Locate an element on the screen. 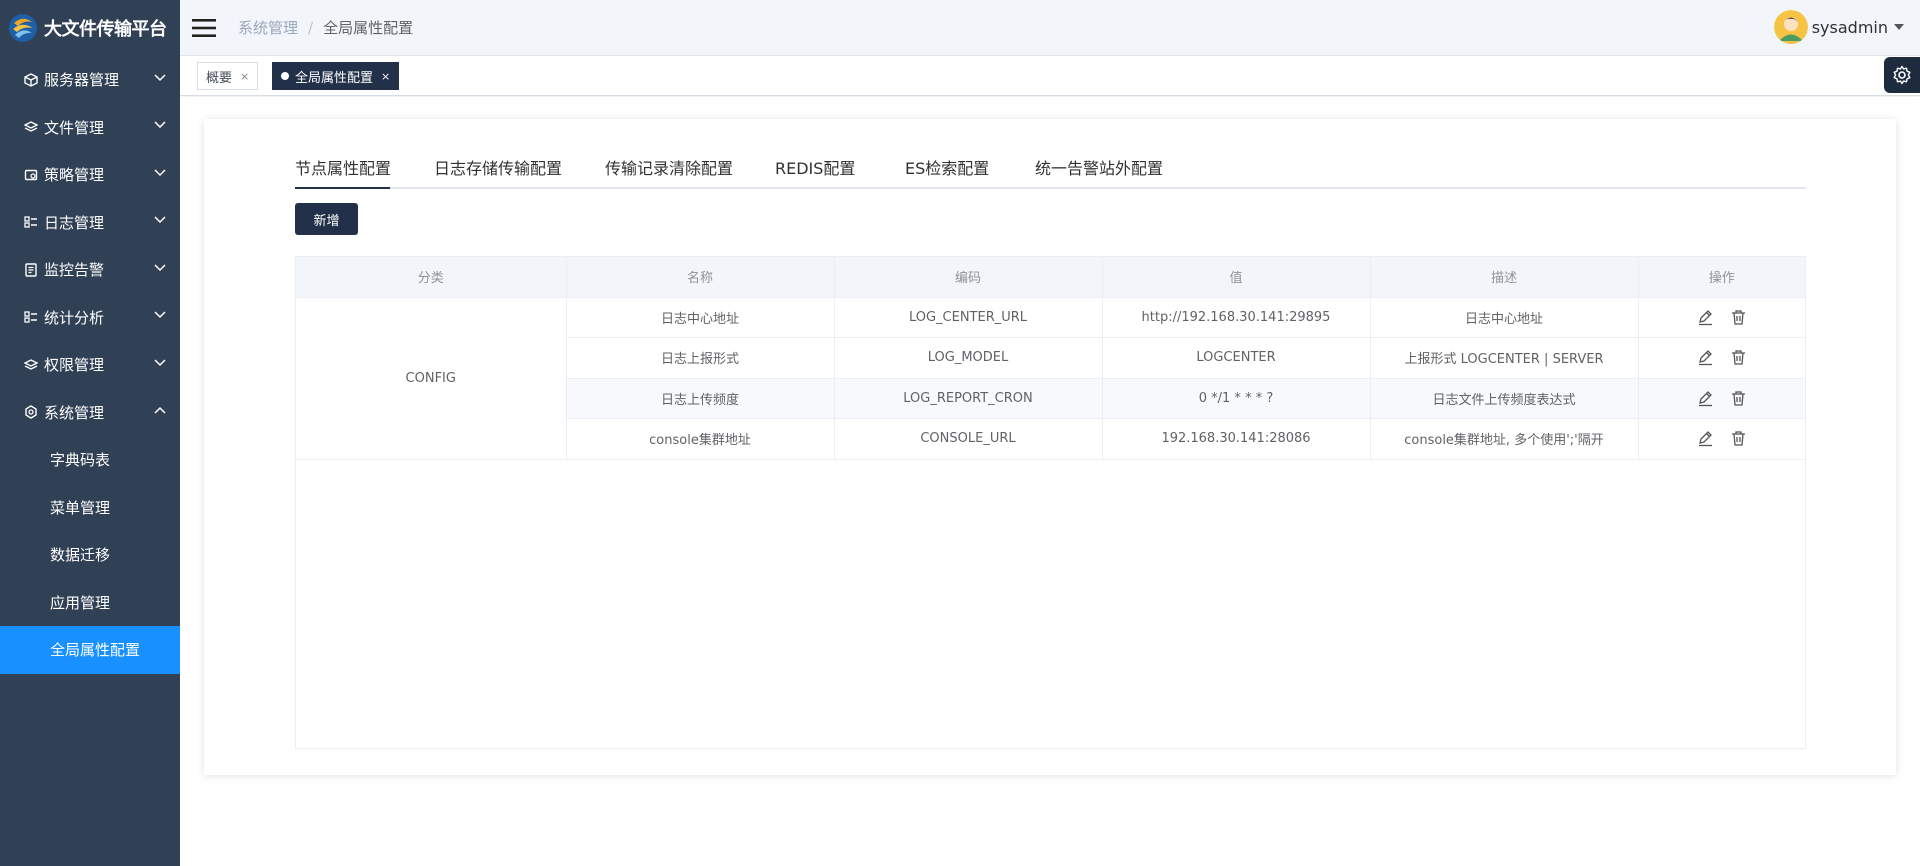 Image resolution: width=1920 pixels, height=866 pixels. sidebar-item-policy: 策略管理 is located at coordinates (90, 175).